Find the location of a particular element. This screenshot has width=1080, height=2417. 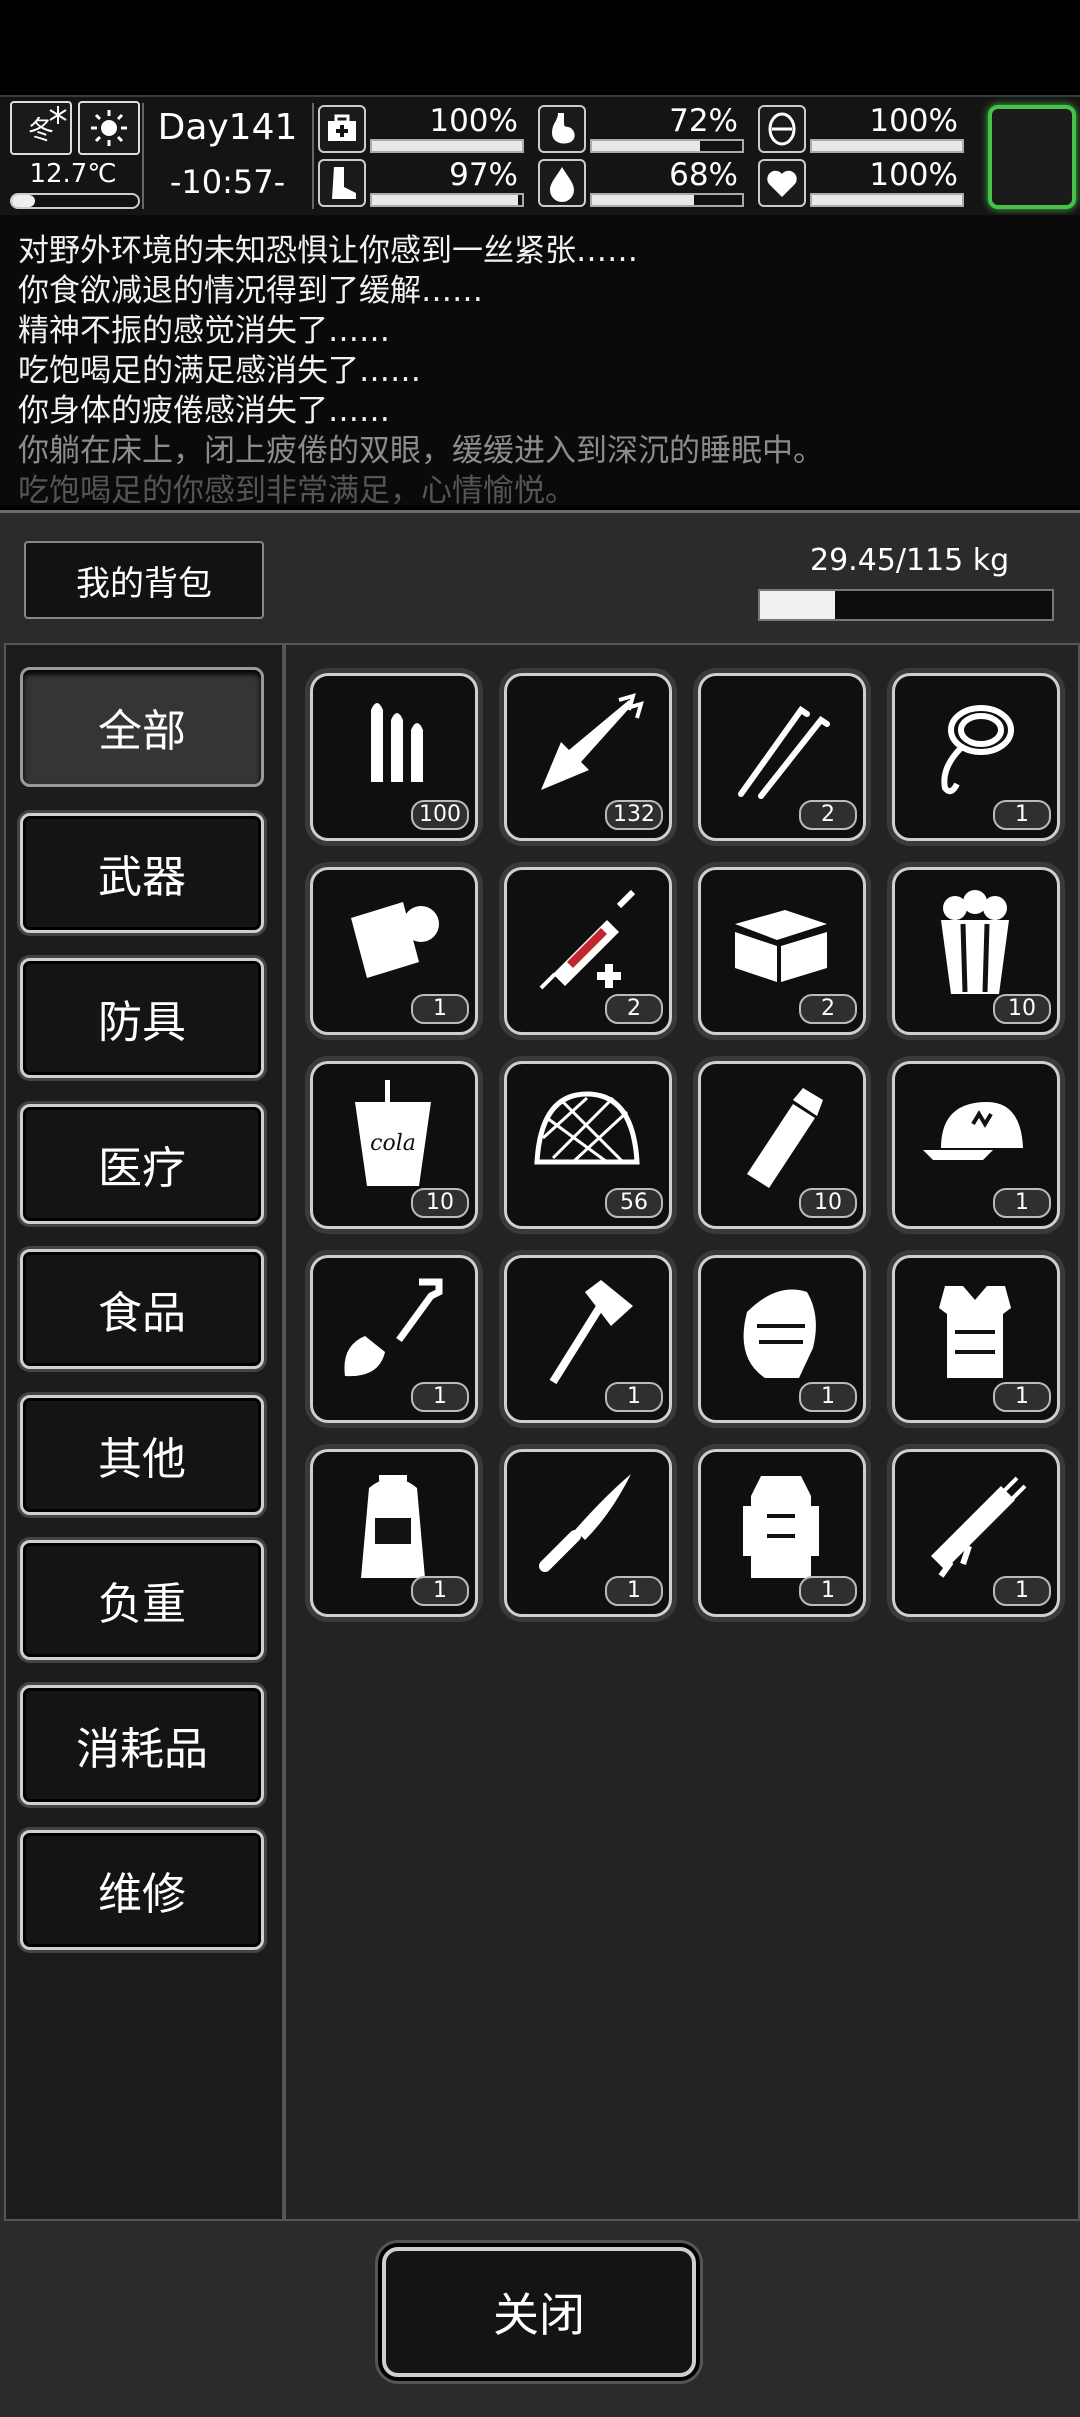

temperature-bar is located at coordinates (75, 201).